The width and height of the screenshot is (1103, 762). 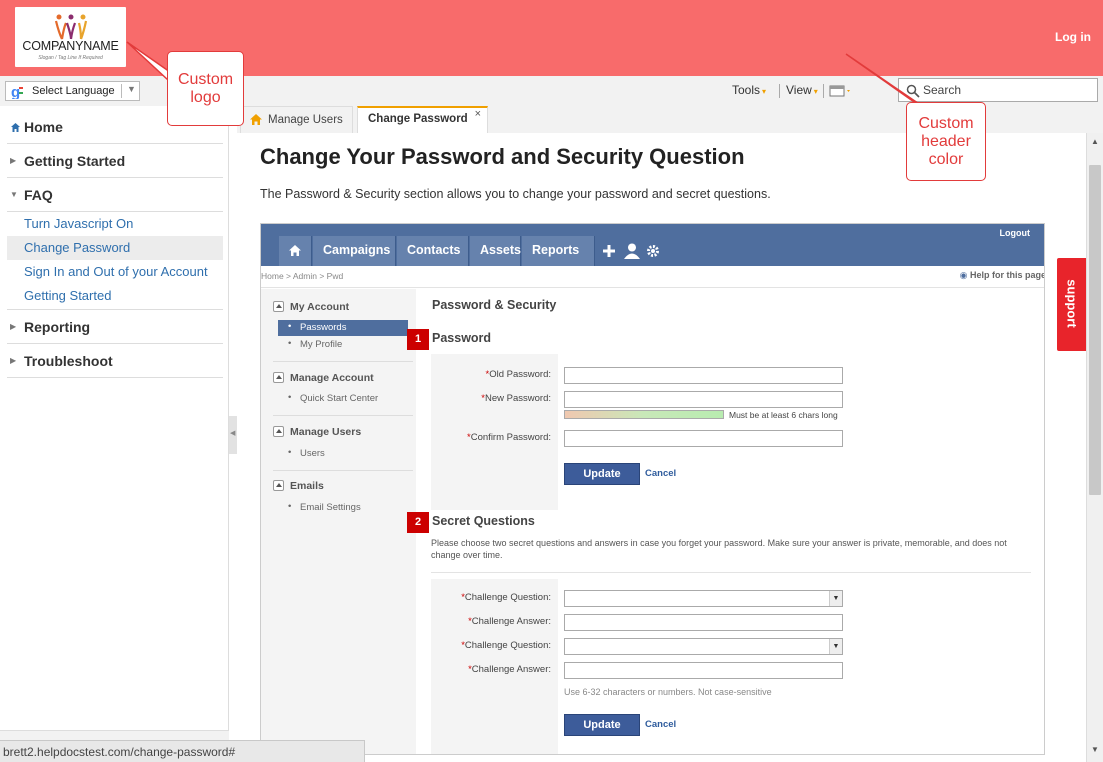 What do you see at coordinates (343, 328) in the screenshot?
I see `shot-item-passwords: • Passwords` at bounding box center [343, 328].